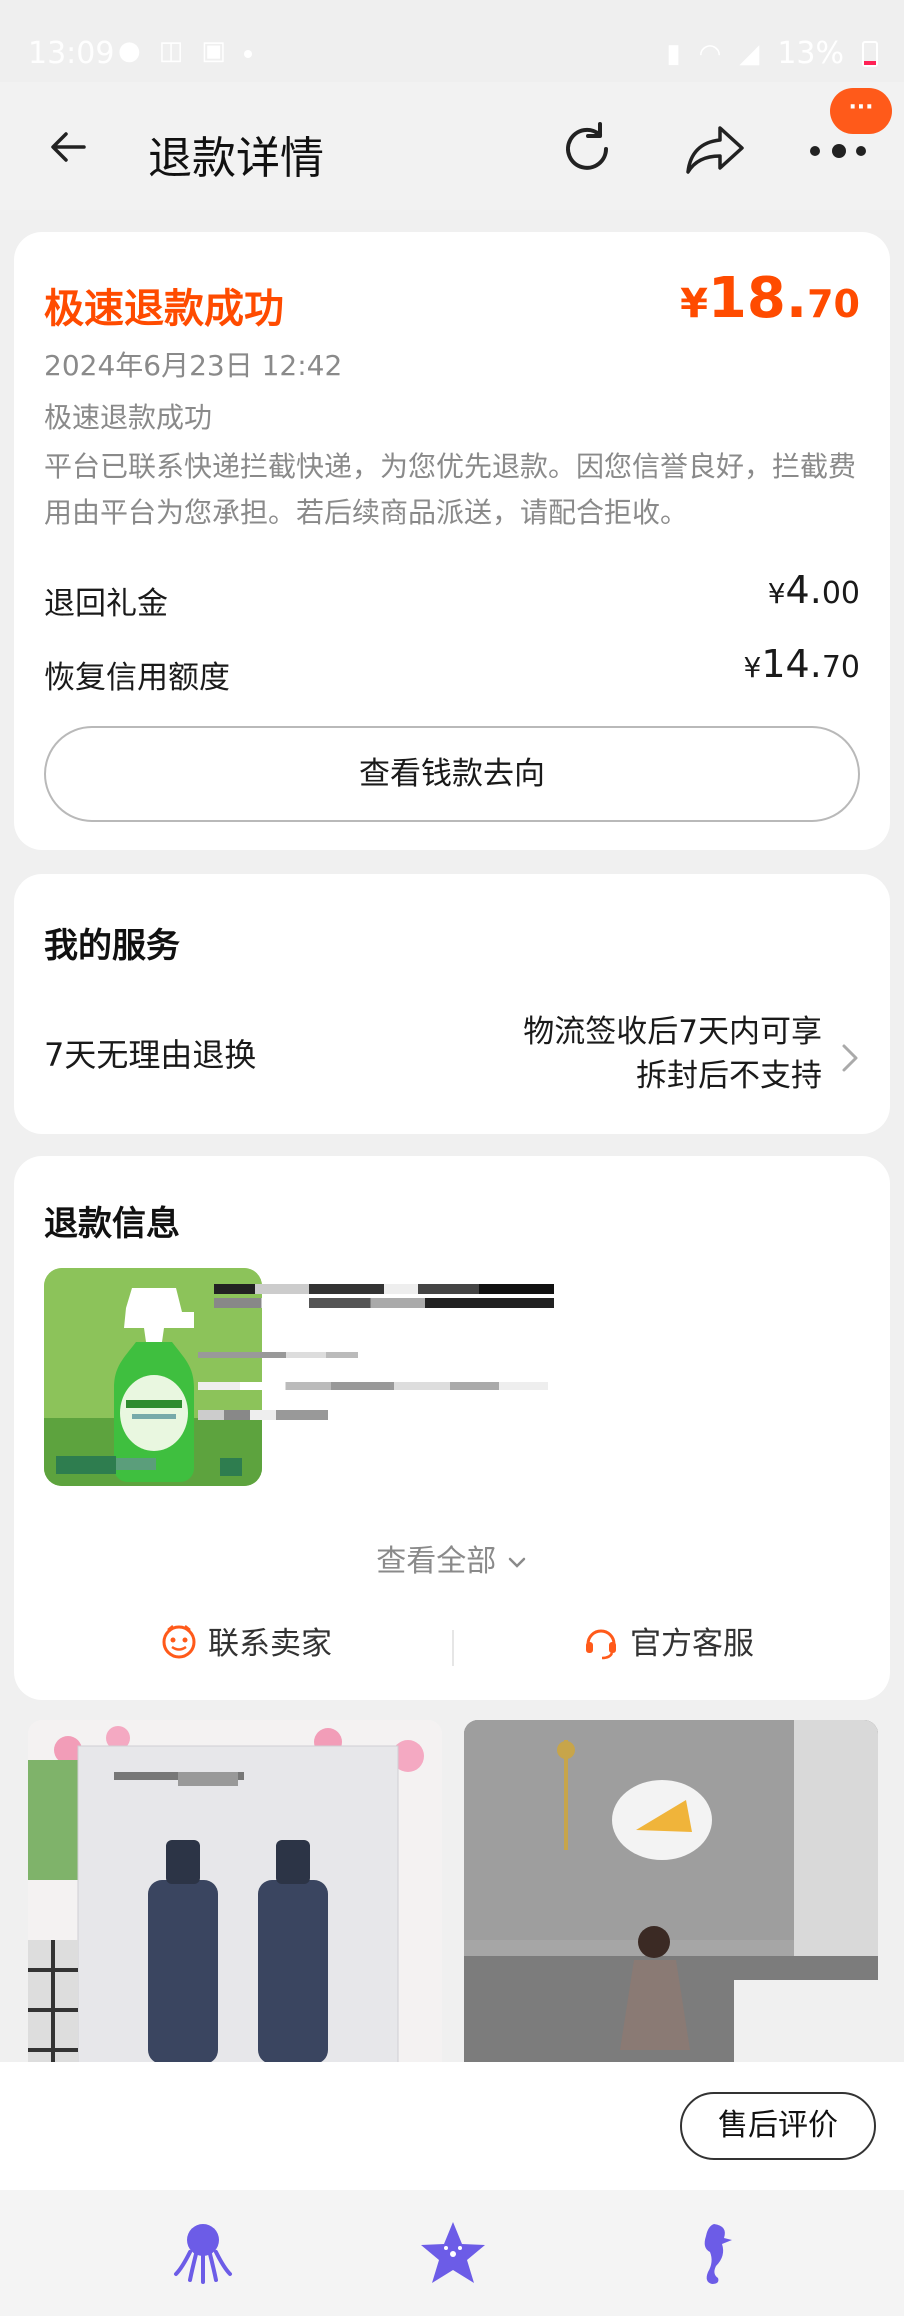 The width and height of the screenshot is (904, 2316). What do you see at coordinates (840, 593) in the screenshot?
I see `amount-decimal: 00` at bounding box center [840, 593].